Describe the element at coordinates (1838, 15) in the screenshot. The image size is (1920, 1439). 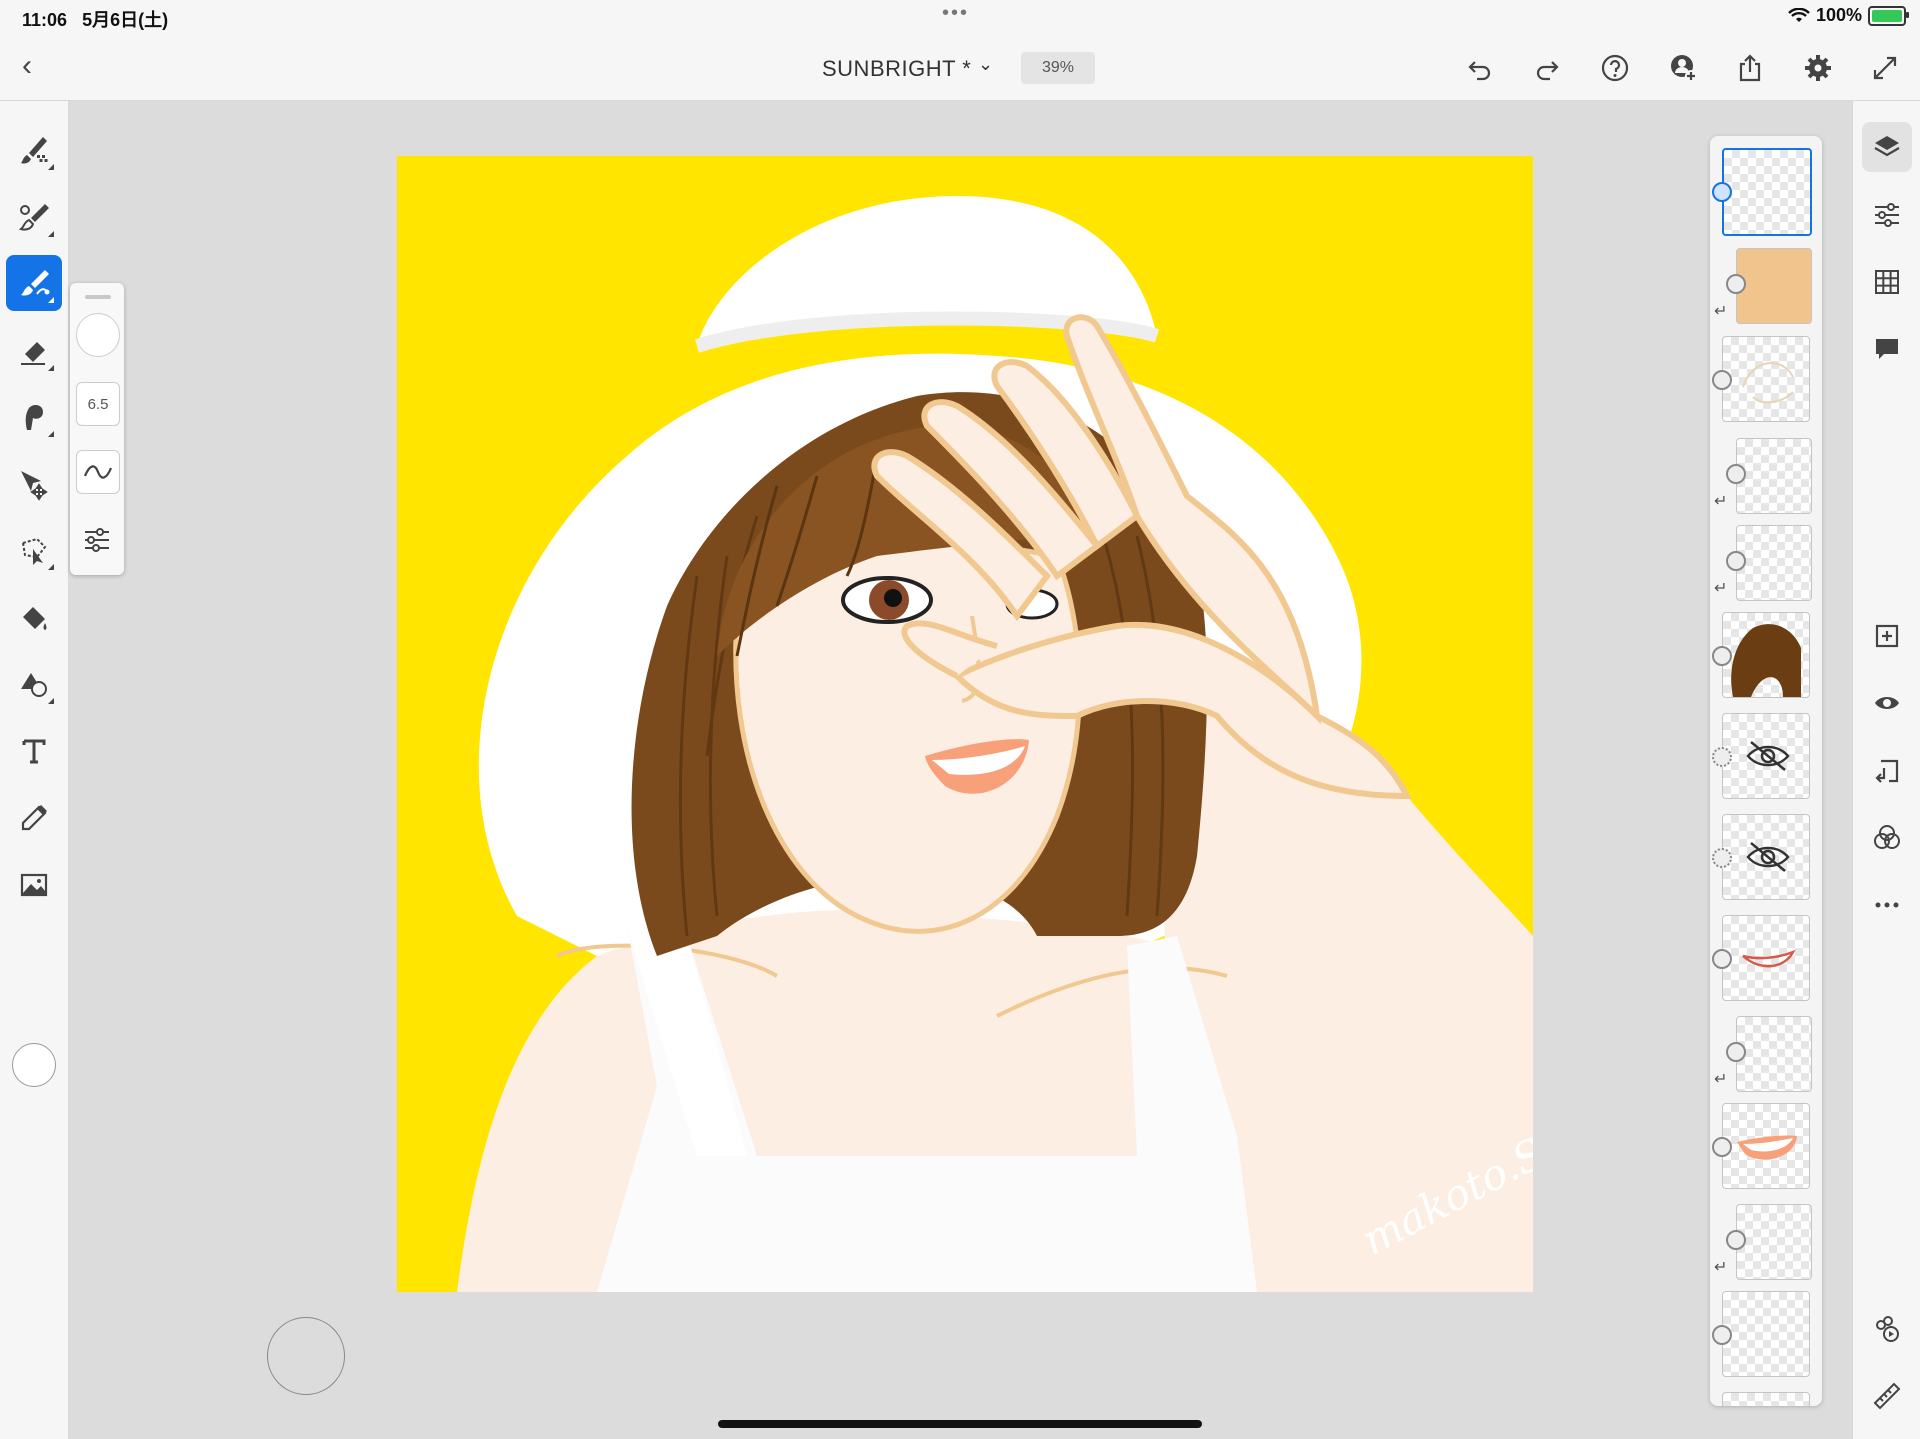
I see `battery-percent: 100%` at that location.